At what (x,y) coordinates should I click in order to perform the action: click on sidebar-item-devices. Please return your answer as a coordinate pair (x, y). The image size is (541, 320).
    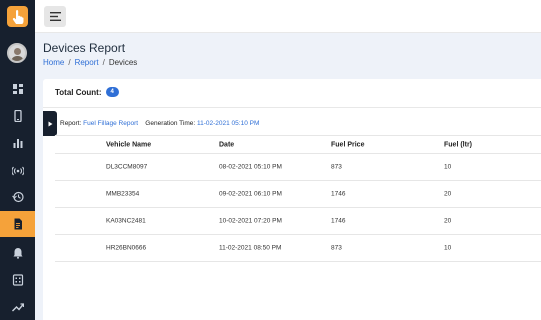
    Looking at the image, I should click on (17, 116).